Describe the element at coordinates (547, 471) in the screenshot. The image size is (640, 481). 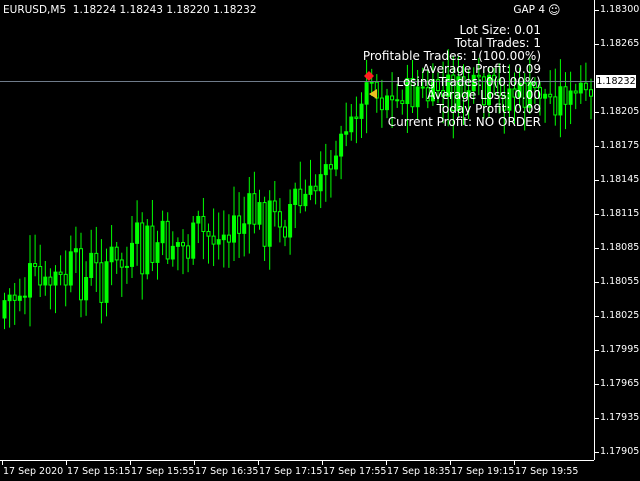
I see `time-label: 17 Sep 19:55` at that location.